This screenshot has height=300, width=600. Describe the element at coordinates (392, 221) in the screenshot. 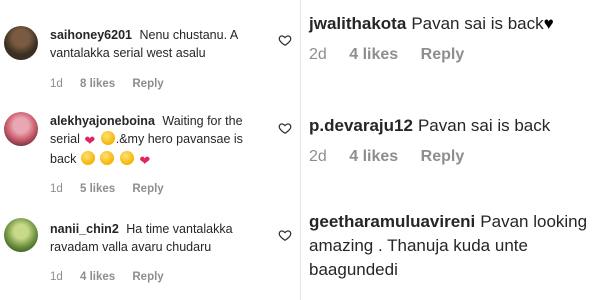

I see `comment-username: geetharamuluavireni` at that location.